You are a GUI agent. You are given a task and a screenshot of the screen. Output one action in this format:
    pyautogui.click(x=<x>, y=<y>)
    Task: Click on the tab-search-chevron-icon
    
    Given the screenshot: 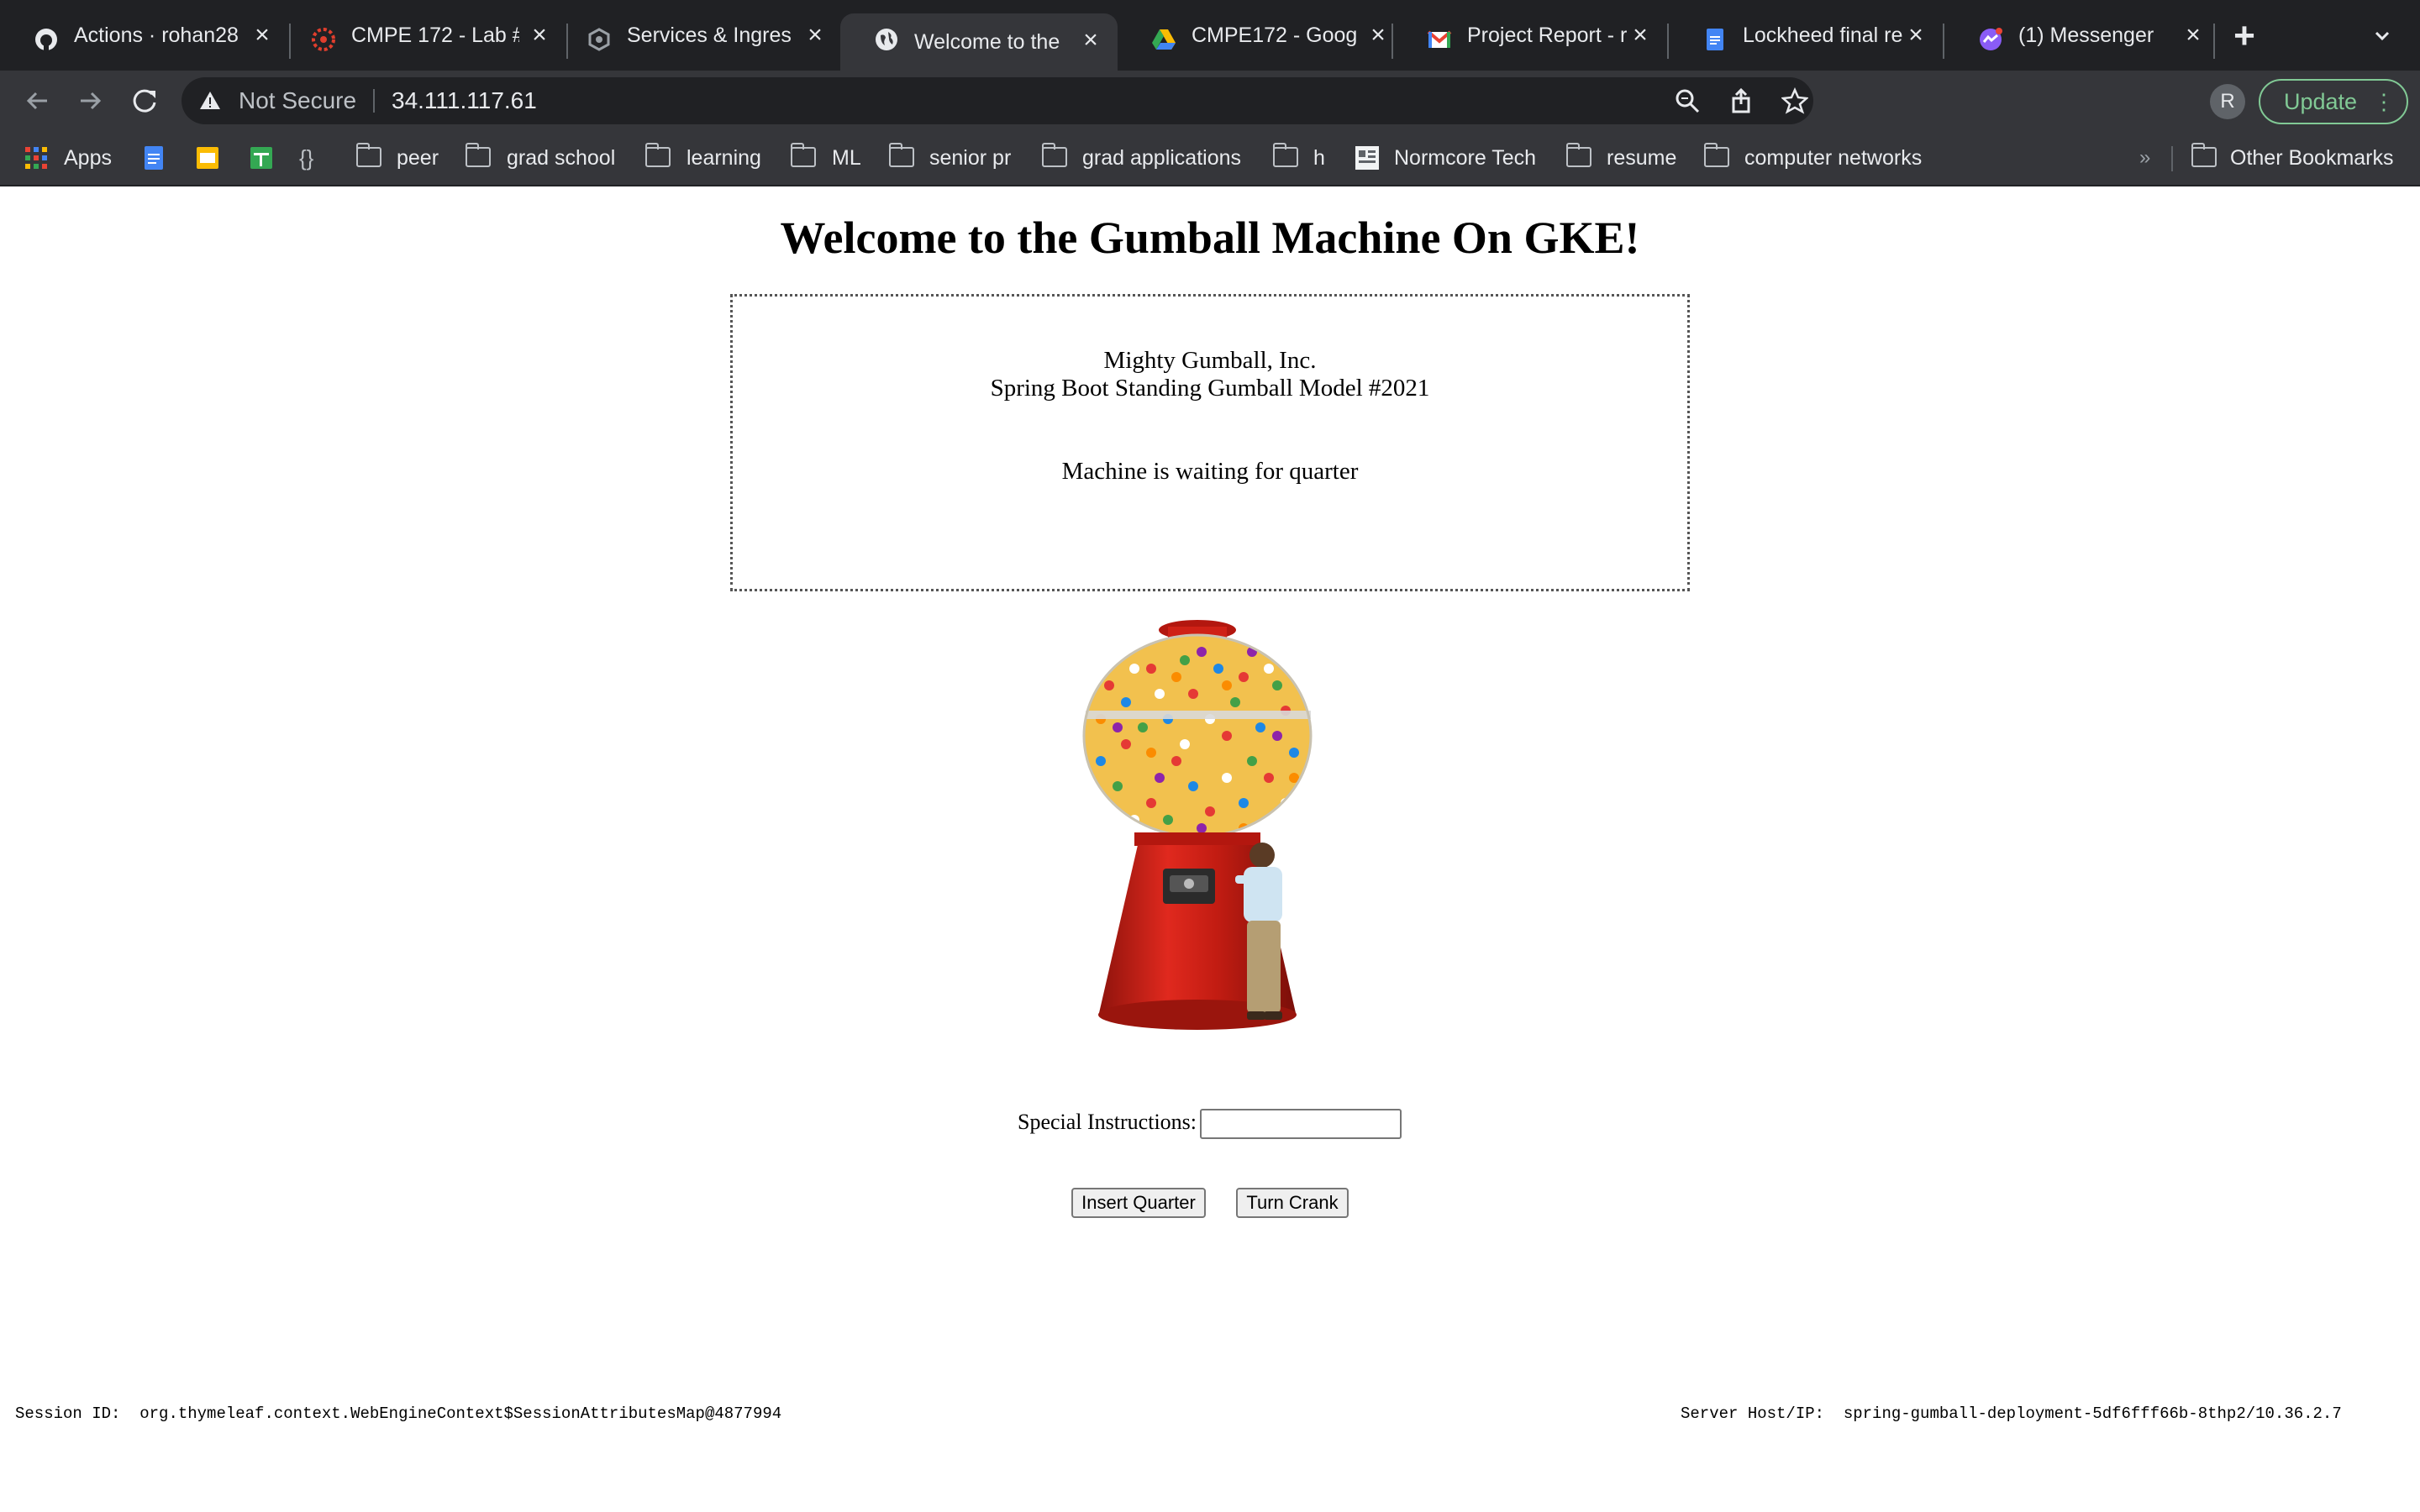 What is the action you would take?
    pyautogui.click(x=2383, y=36)
    